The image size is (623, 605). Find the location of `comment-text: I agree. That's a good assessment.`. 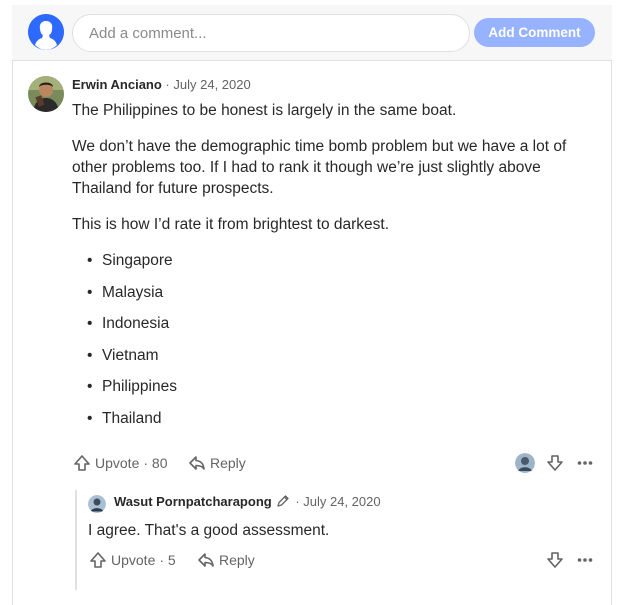

comment-text: I agree. That's a good assessment. is located at coordinates (209, 530).